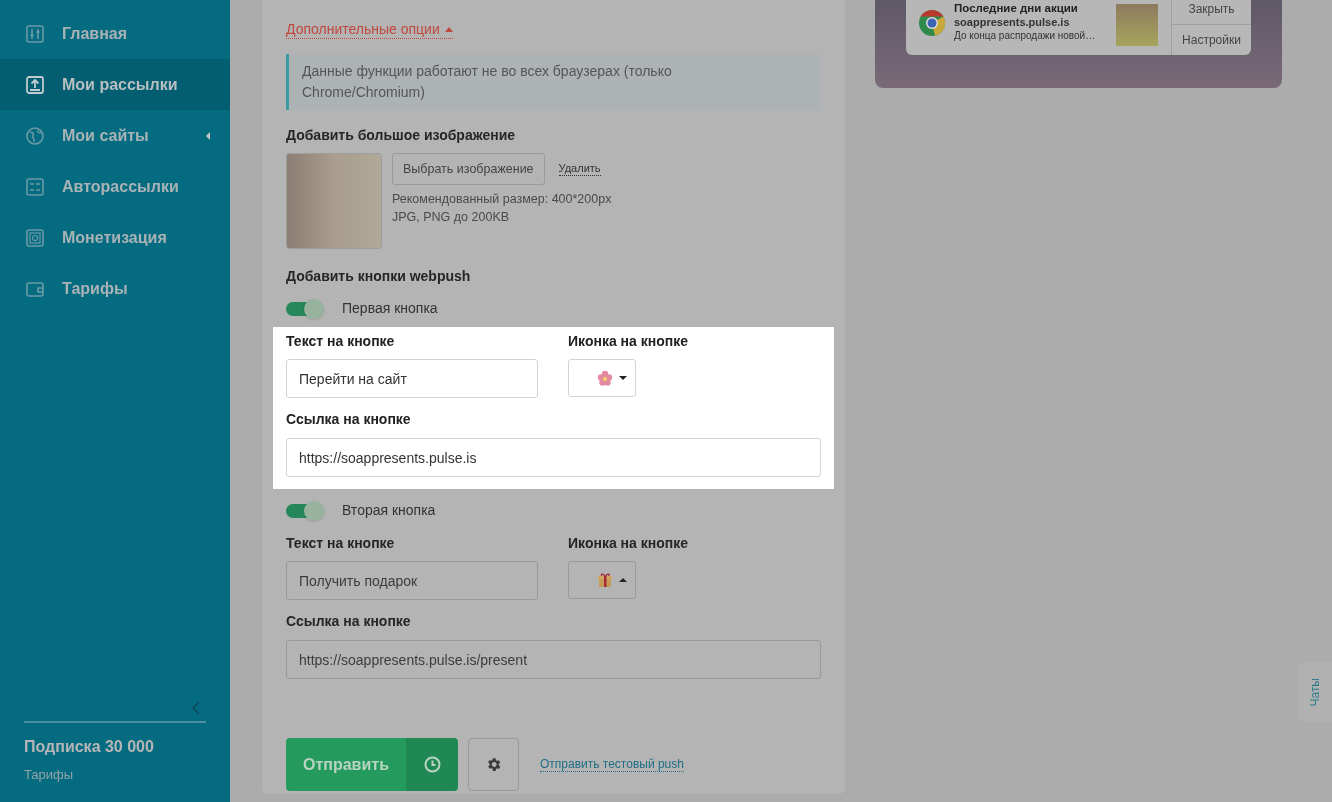 The height and width of the screenshot is (802, 1332). Describe the element at coordinates (553, 457) in the screenshot. I see `link-input-field: https://soappresents.pulse.is` at that location.